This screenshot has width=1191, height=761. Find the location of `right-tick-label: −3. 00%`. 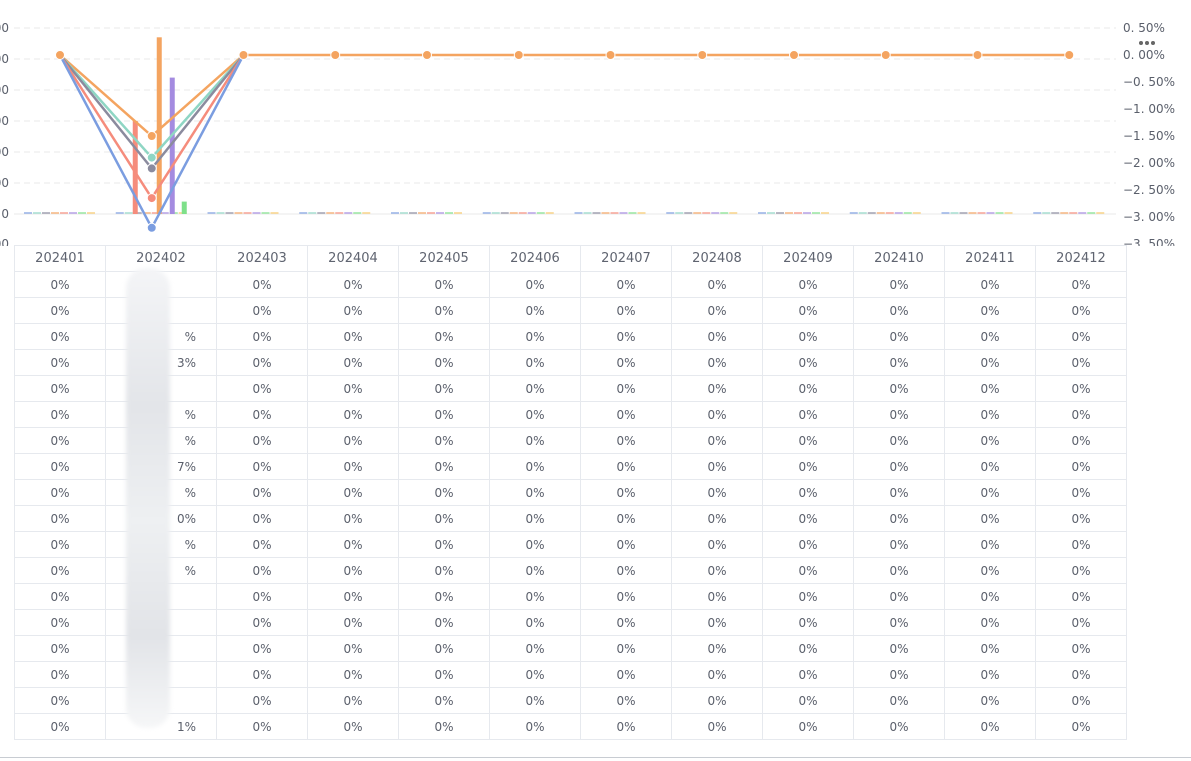

right-tick-label: −3. 00% is located at coordinates (1149, 217).